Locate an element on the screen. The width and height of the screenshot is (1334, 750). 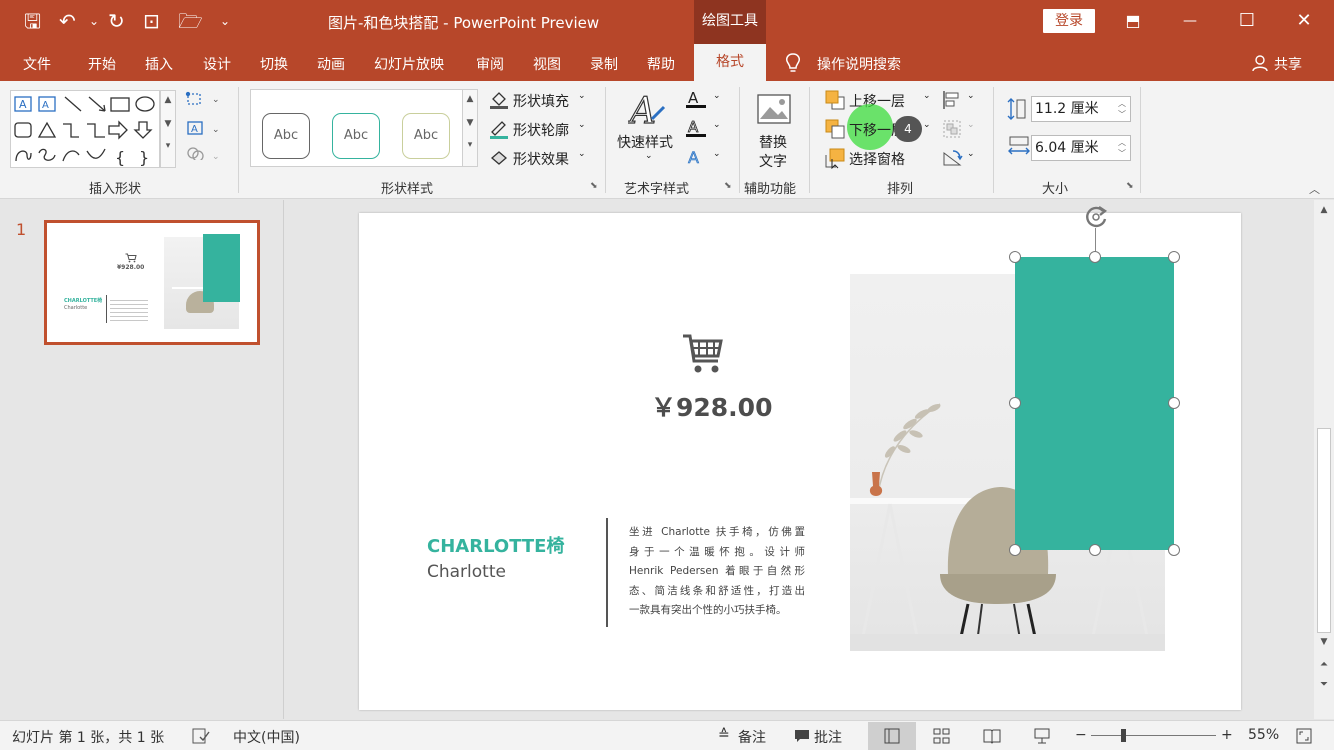
resize-handle-left is located at coordinates (1015, 403).